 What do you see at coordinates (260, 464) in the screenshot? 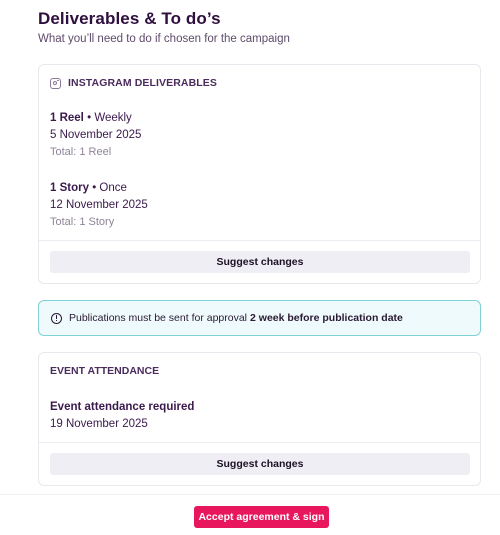
I see `event-suggest-changes-button: Suggest changes` at bounding box center [260, 464].